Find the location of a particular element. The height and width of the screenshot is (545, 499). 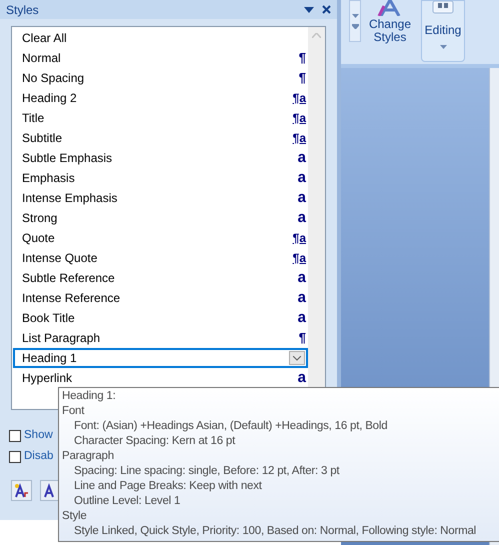

style-item: Hyperlink a is located at coordinates (161, 378).